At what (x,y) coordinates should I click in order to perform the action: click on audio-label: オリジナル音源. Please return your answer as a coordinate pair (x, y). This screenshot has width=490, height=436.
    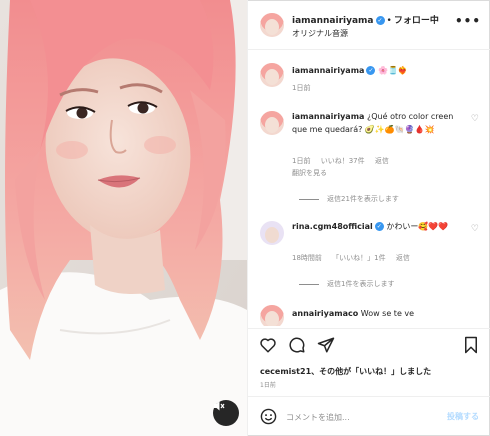
    Looking at the image, I should click on (320, 33).